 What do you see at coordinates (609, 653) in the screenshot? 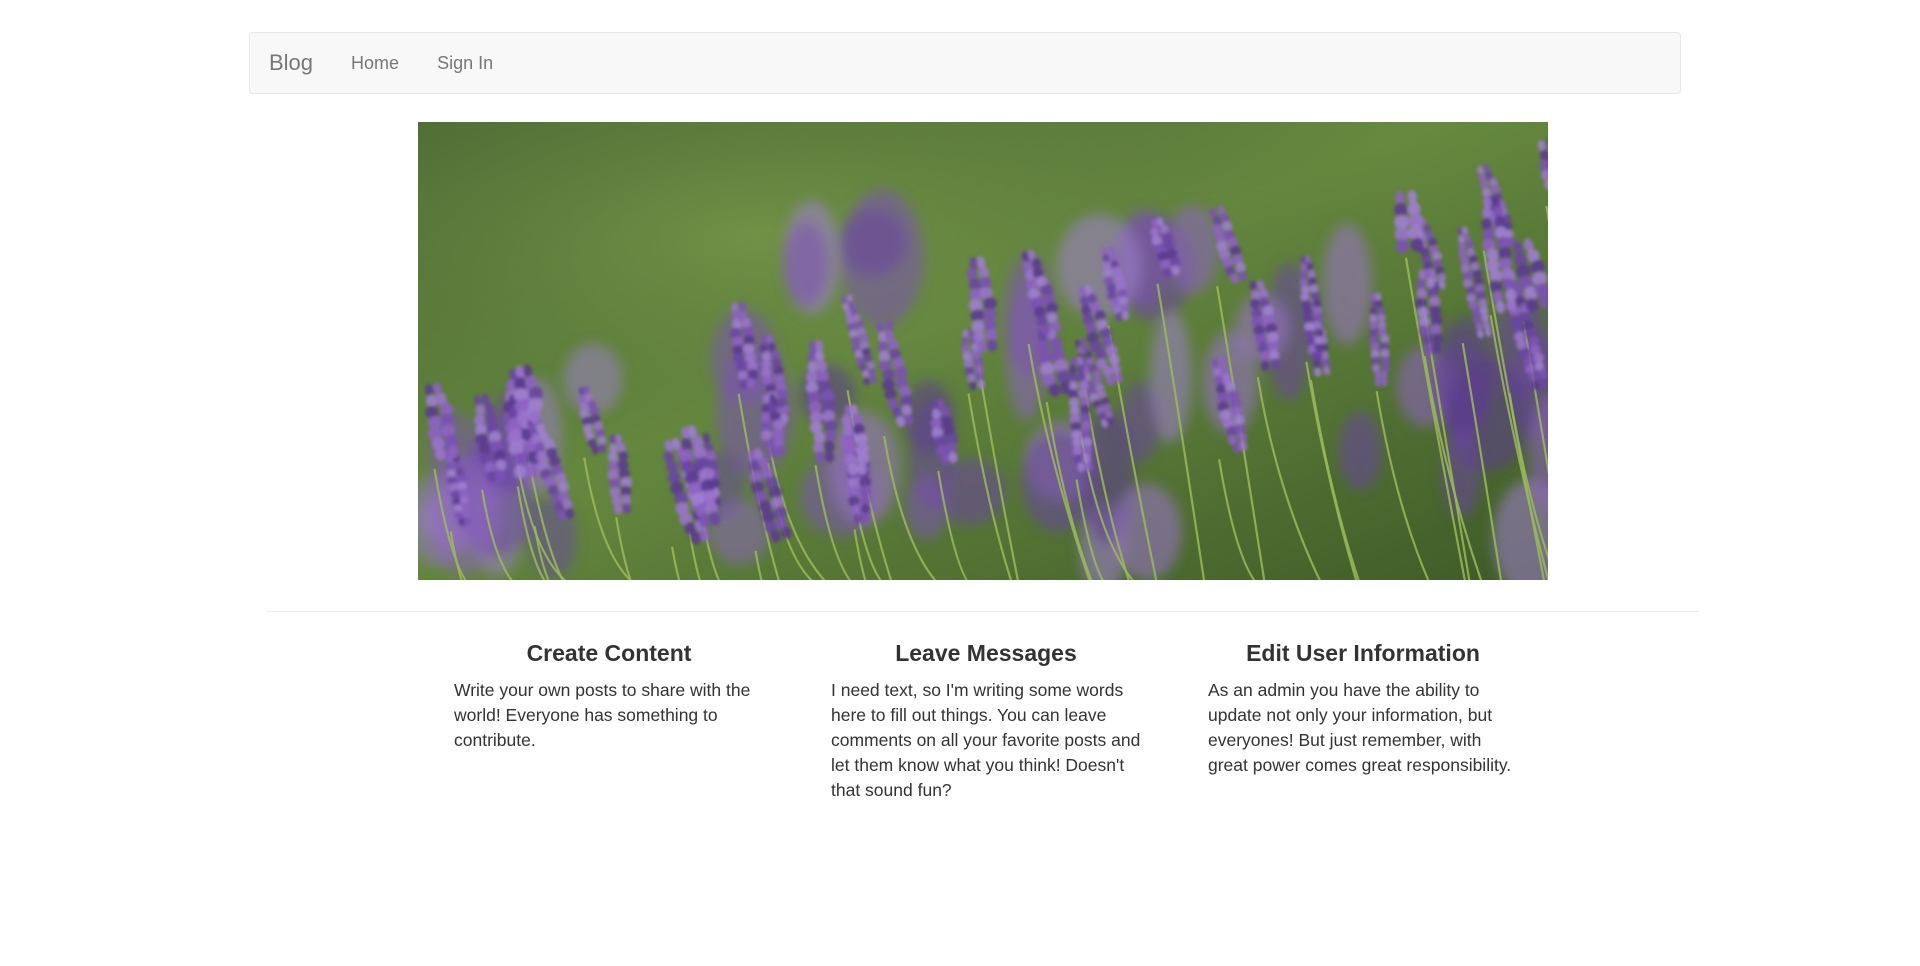
I see `feature-title: Create Content` at bounding box center [609, 653].